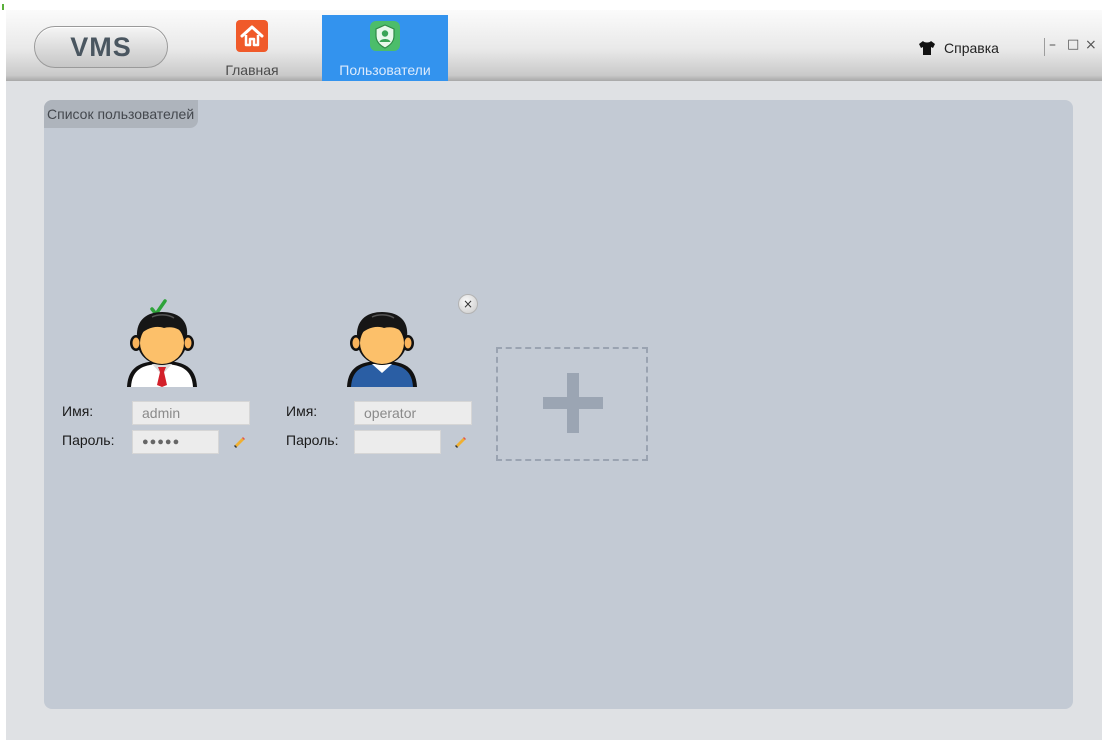 The image size is (1102, 740). What do you see at coordinates (88, 440) in the screenshot?
I see `admin-password-label: Пароль:` at bounding box center [88, 440].